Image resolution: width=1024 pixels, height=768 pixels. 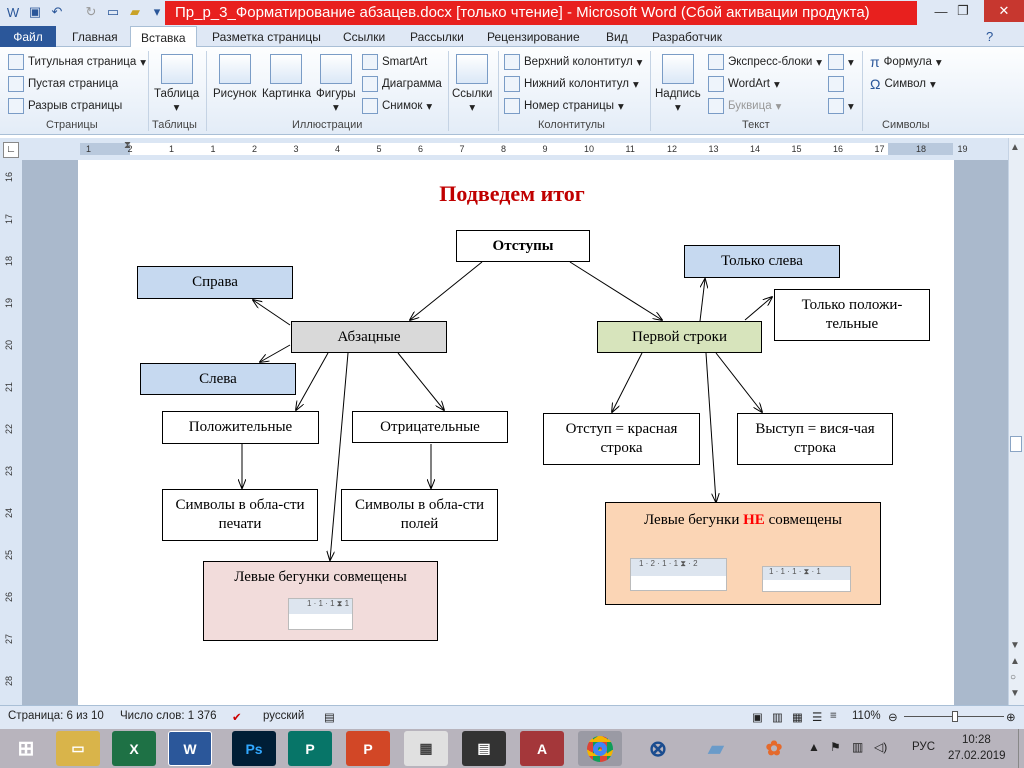 I want to click on paint-icon: ✿, so click(x=774, y=748).